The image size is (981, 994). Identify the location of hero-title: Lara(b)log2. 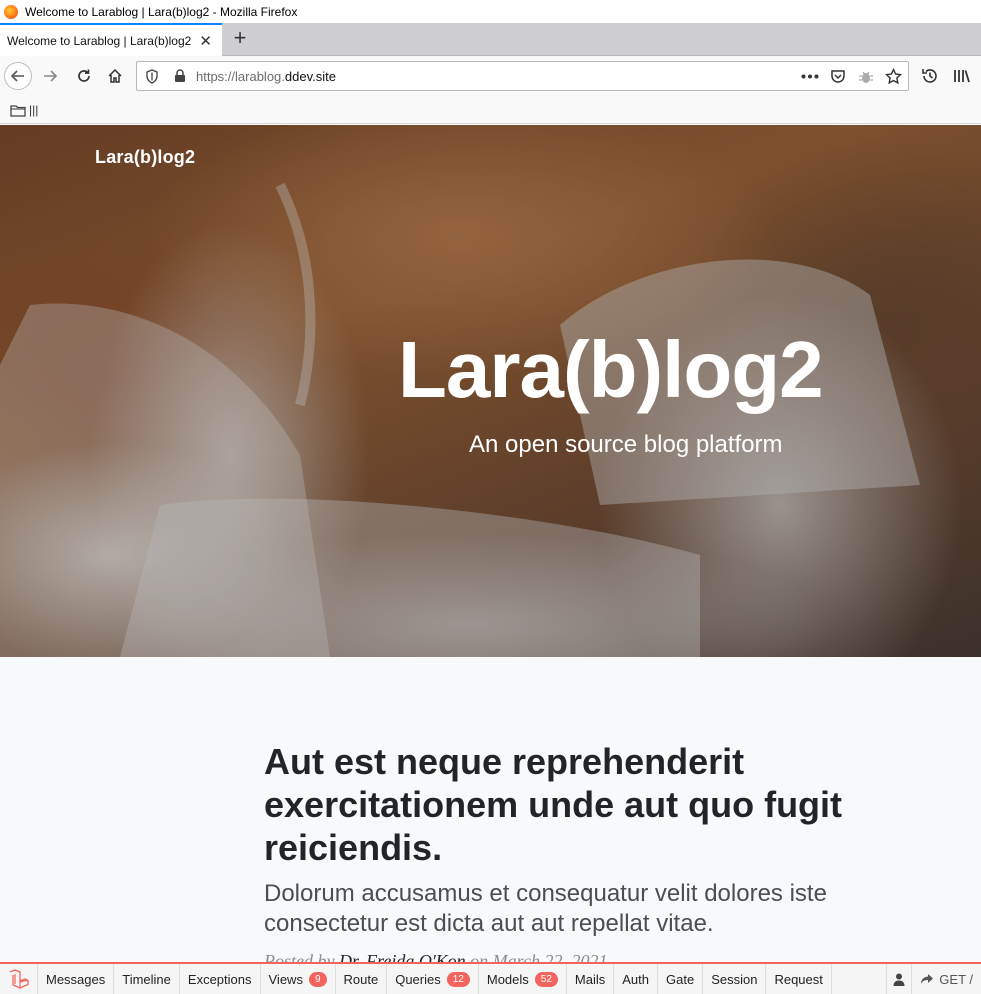
(611, 369).